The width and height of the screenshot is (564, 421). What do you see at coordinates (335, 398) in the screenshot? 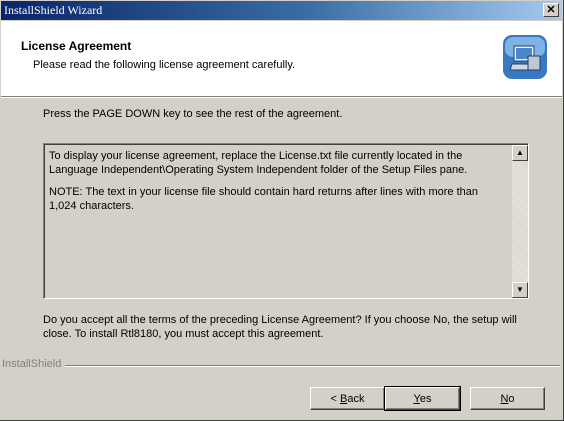
I see `back-prefix: <` at bounding box center [335, 398].